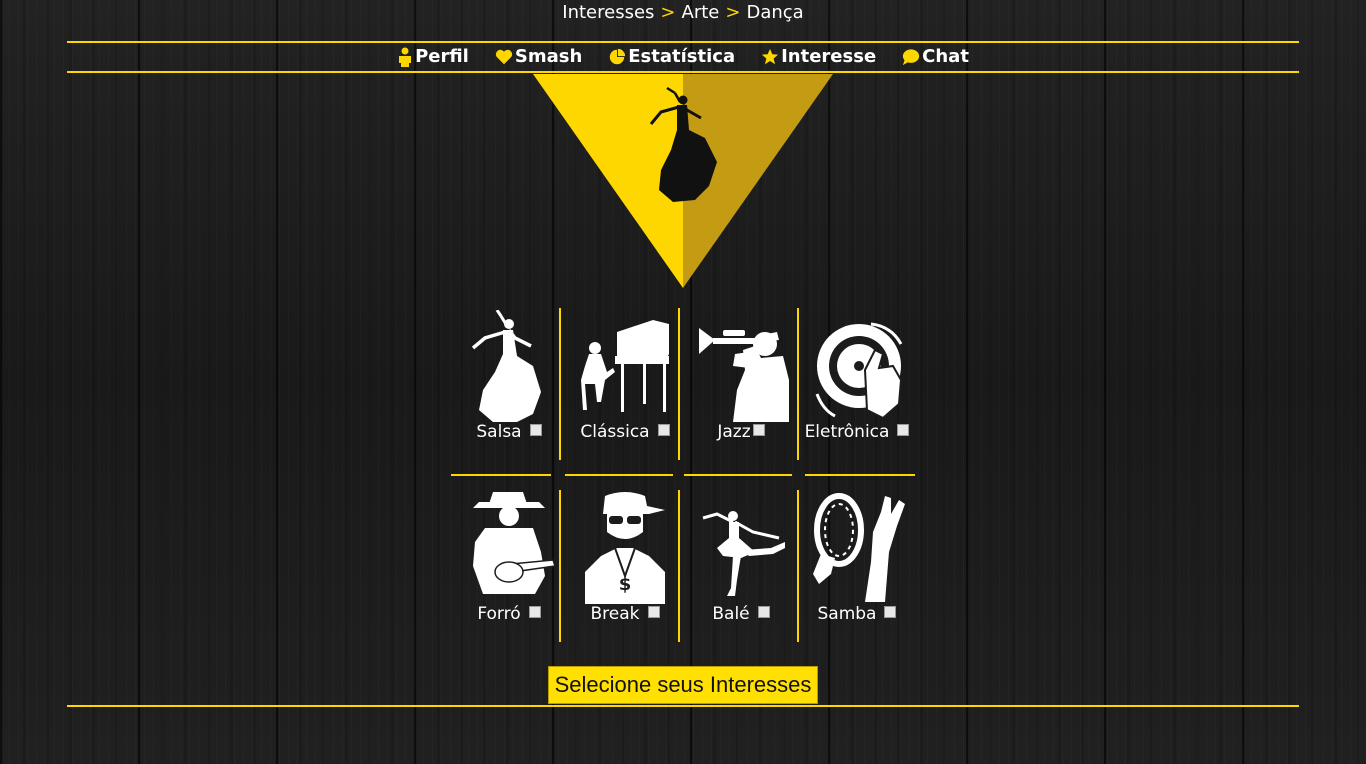  What do you see at coordinates (442, 56) in the screenshot?
I see `nav-label: Perfil` at bounding box center [442, 56].